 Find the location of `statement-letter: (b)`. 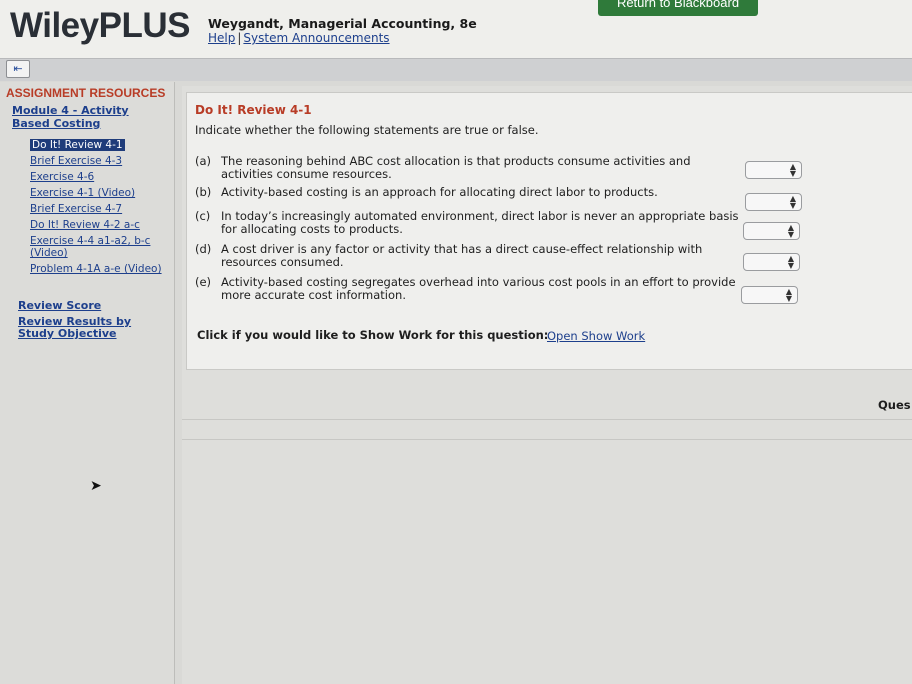

statement-letter: (b) is located at coordinates (203, 192).